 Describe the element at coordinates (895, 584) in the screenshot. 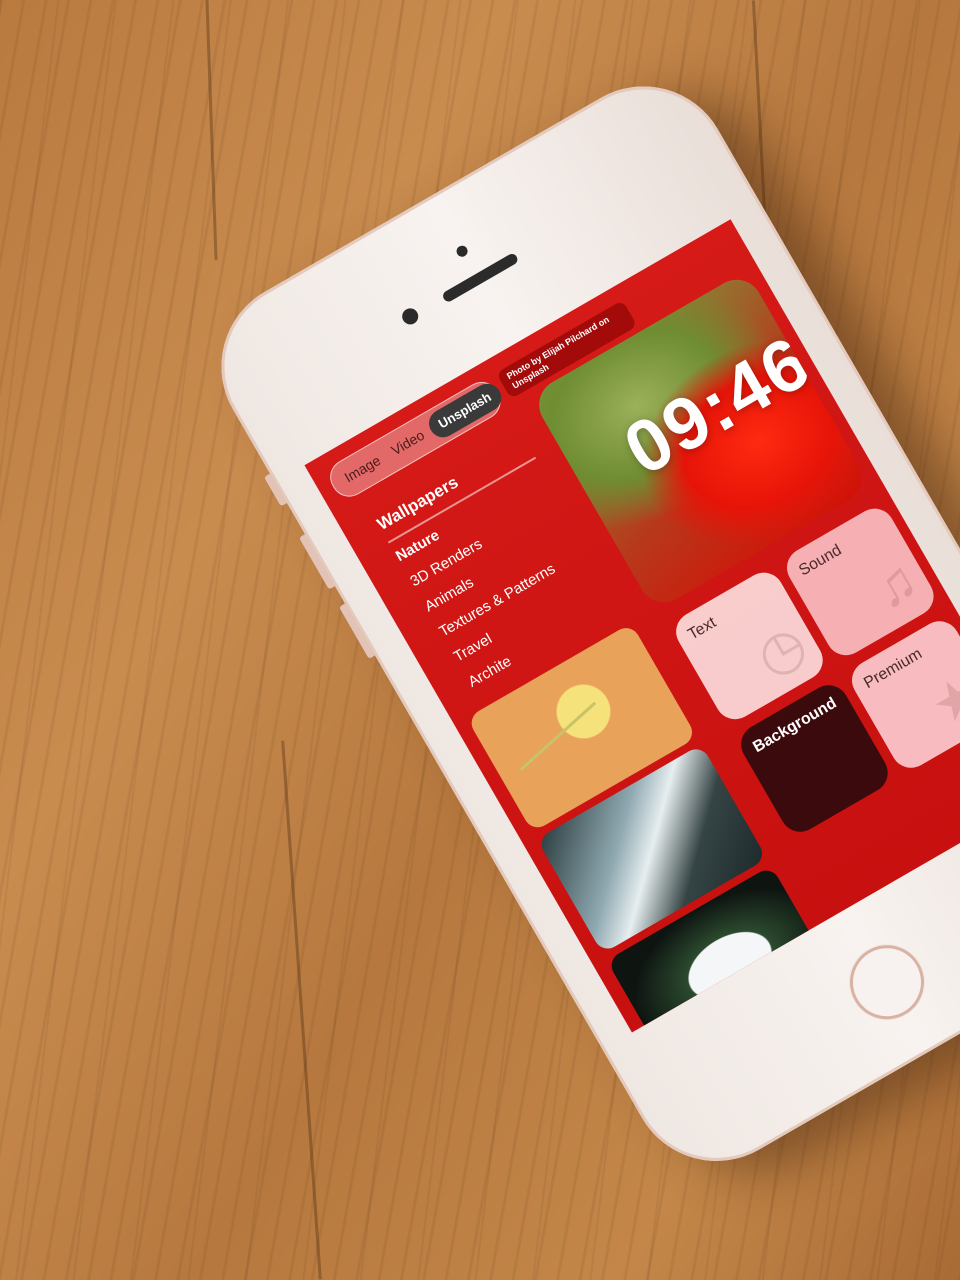

I see `music-note-icon: ♫` at that location.